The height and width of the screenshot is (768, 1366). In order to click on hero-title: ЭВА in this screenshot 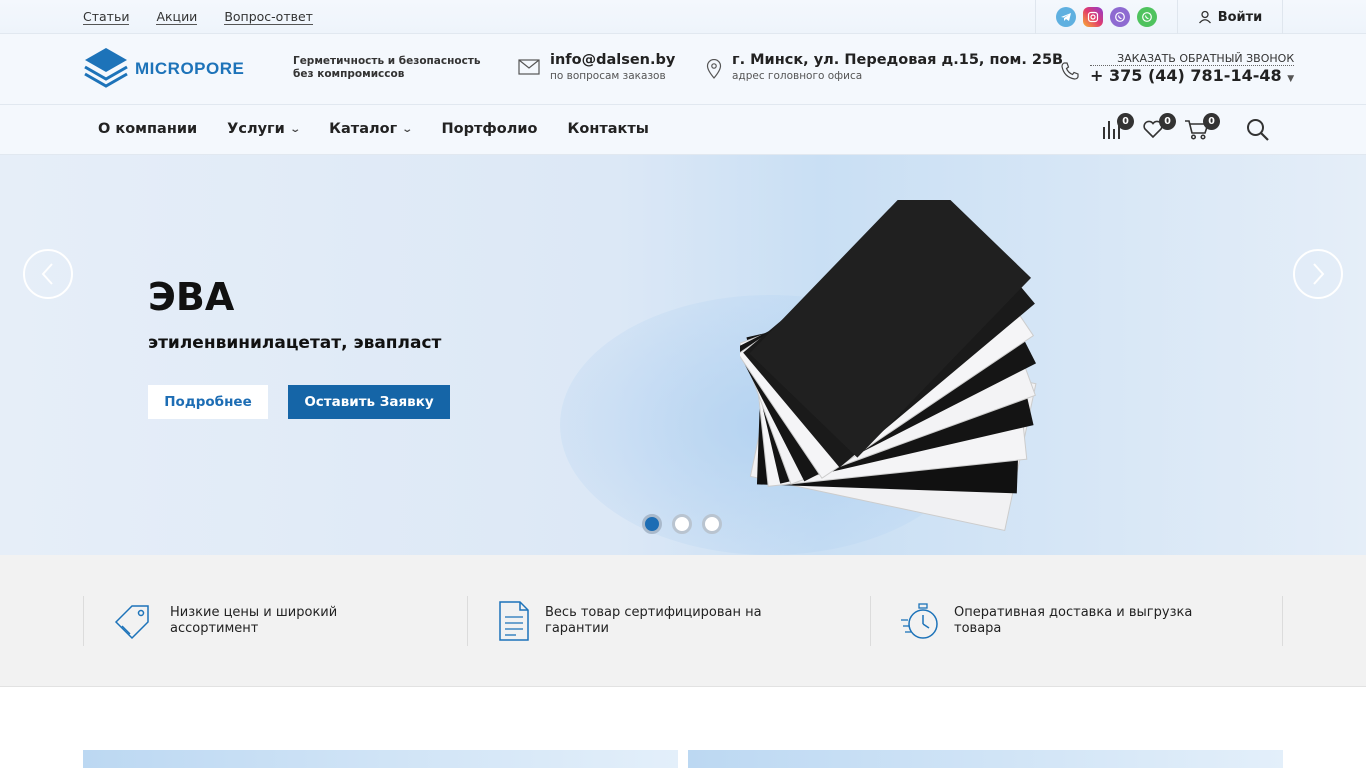, I will do `click(191, 297)`.